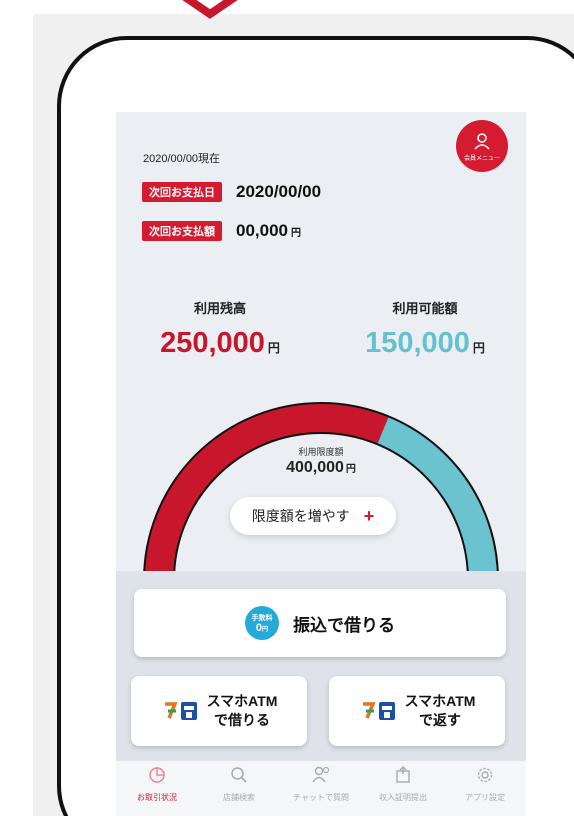 Image resolution: width=574 pixels, height=816 pixels. I want to click on available-balance-label: 利用可能額, so click(425, 308).